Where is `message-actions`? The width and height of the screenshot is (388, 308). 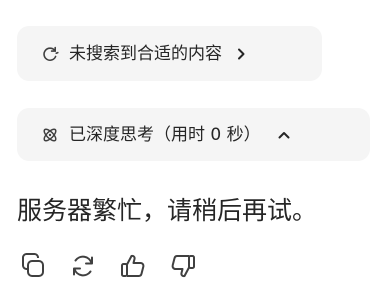 message-actions is located at coordinates (117, 266).